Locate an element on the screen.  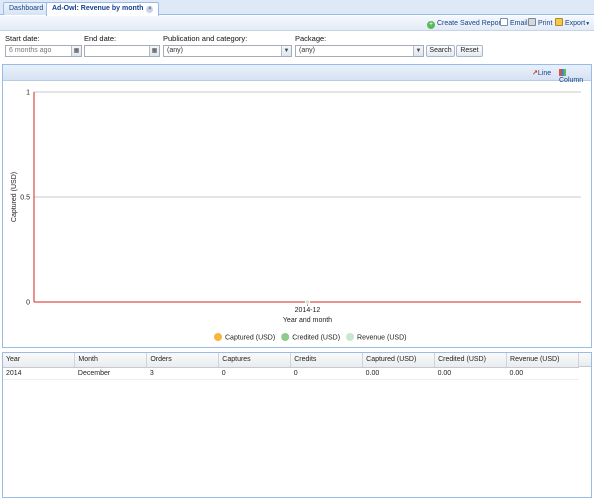
column-header-revenue-usd: Revenue (USD) is located at coordinates (542, 360).